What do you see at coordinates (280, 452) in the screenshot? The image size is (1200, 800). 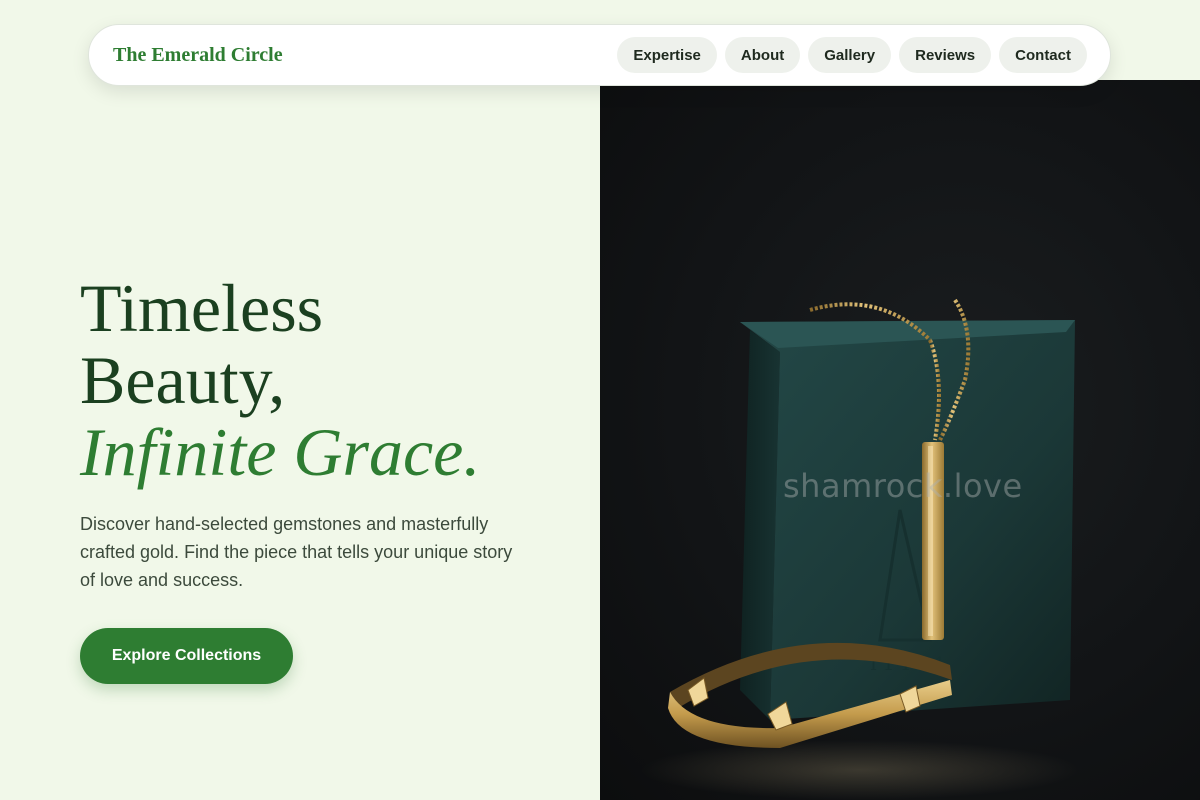 I see `headline-accent: Infinite Grace.` at bounding box center [280, 452].